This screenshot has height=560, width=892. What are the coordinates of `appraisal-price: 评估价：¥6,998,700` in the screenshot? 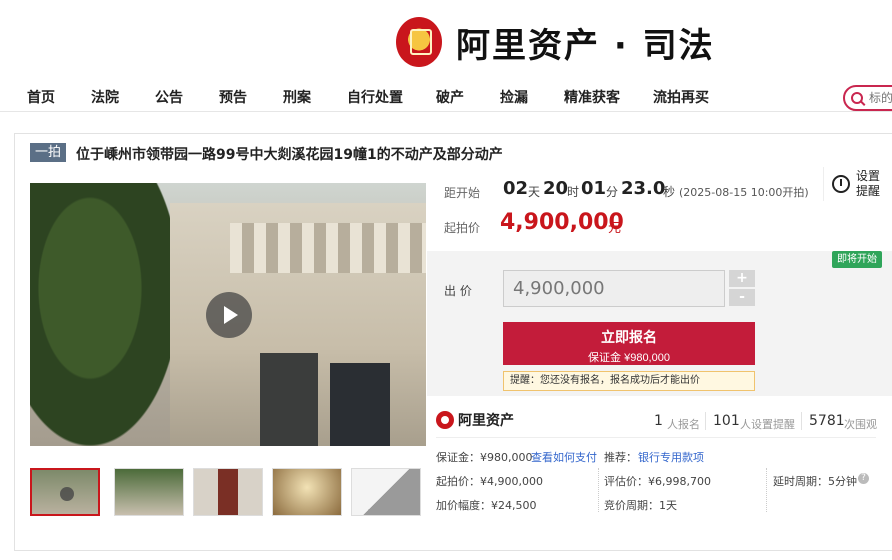 It's located at (657, 481).